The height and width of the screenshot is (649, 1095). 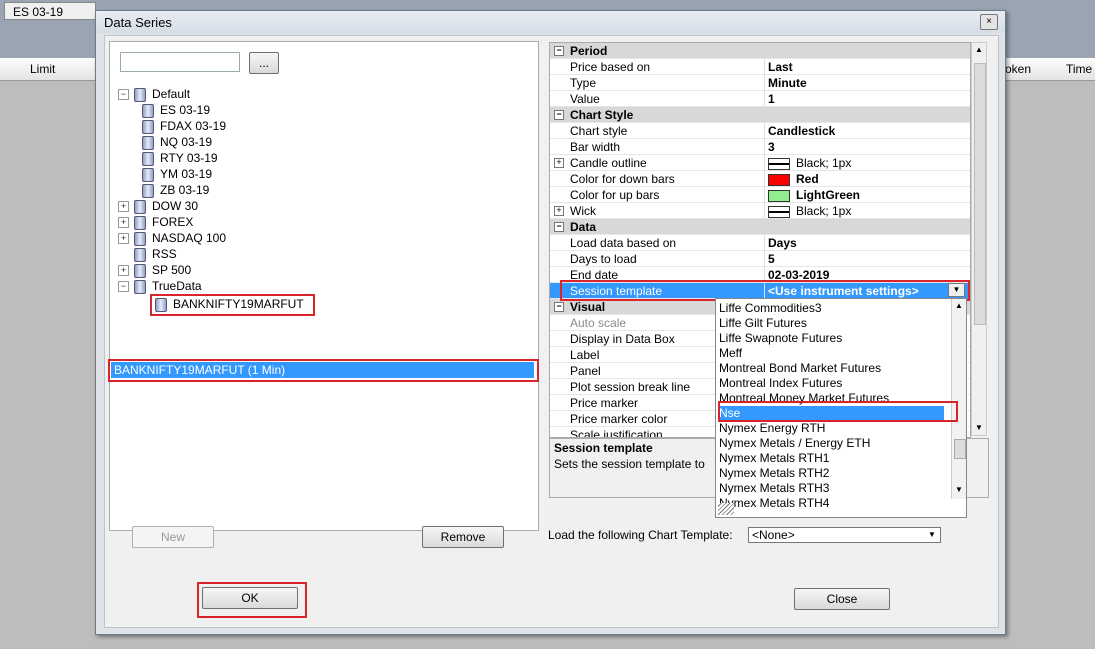 I want to click on tree-node-forex: + FOREX, so click(x=268, y=222).